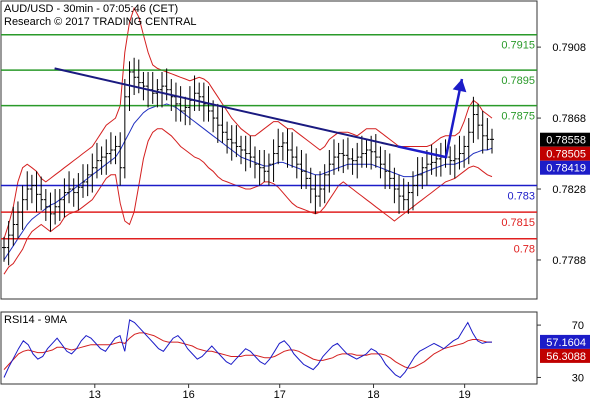  What do you see at coordinates (566, 169) in the screenshot?
I see `price-tag-label: 0.78419` at bounding box center [566, 169].